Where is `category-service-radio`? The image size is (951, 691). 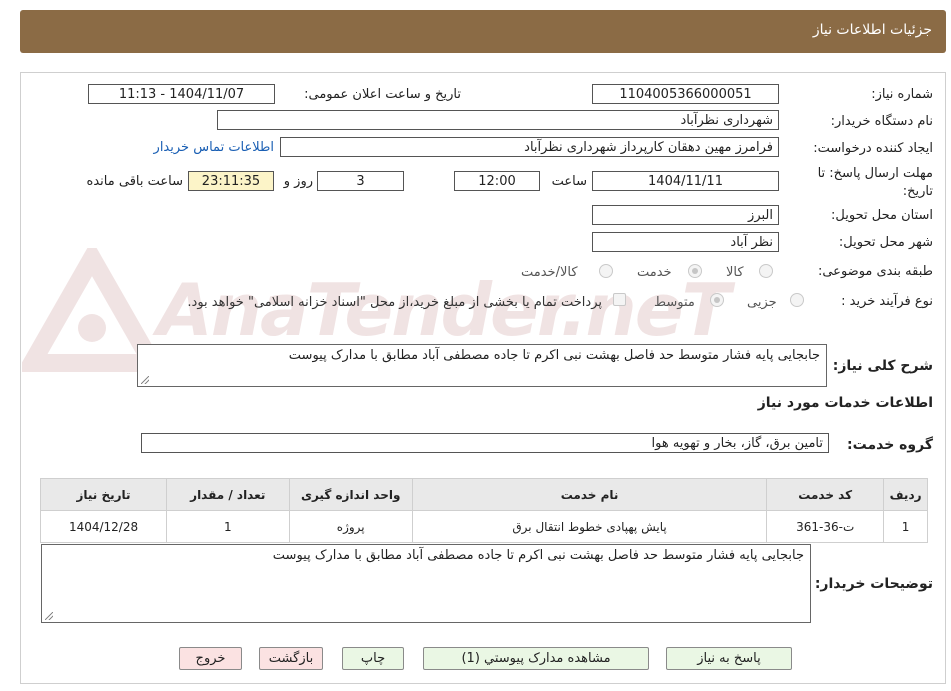
category-service-radio is located at coordinates (695, 271).